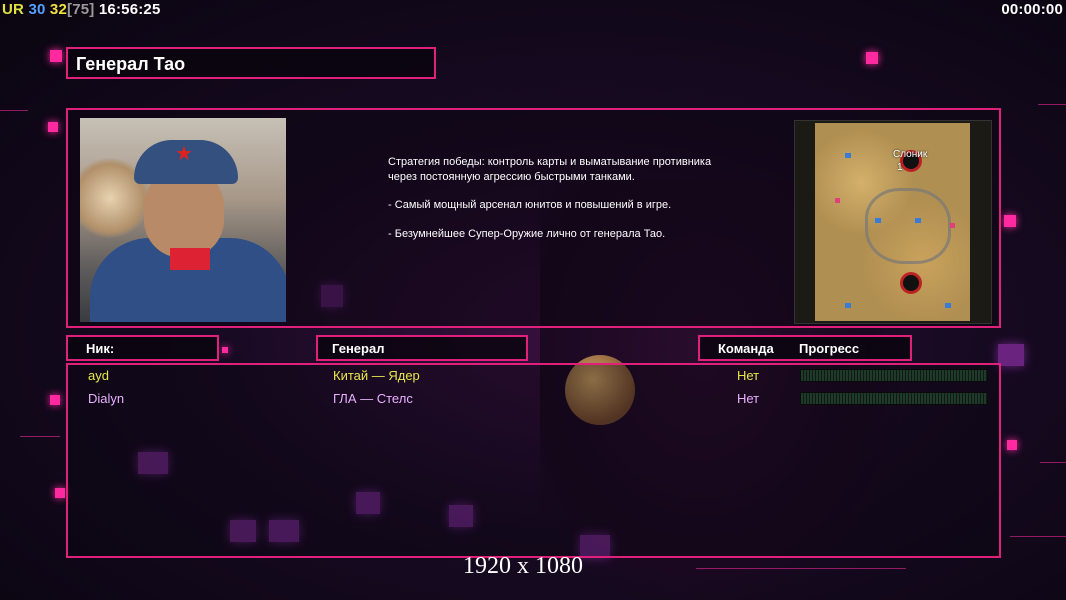 The width and height of the screenshot is (1066, 600). I want to click on hud-bracket: [75], so click(81, 9).